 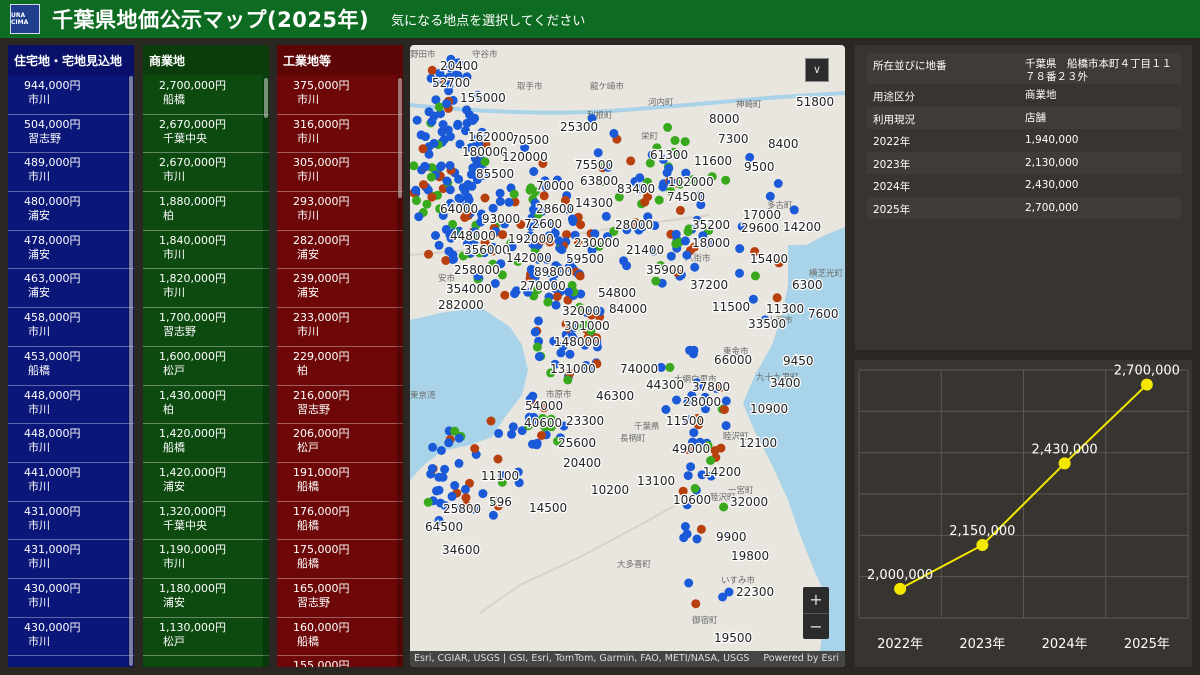 I want to click on zoom-in-button: +, so click(x=816, y=600).